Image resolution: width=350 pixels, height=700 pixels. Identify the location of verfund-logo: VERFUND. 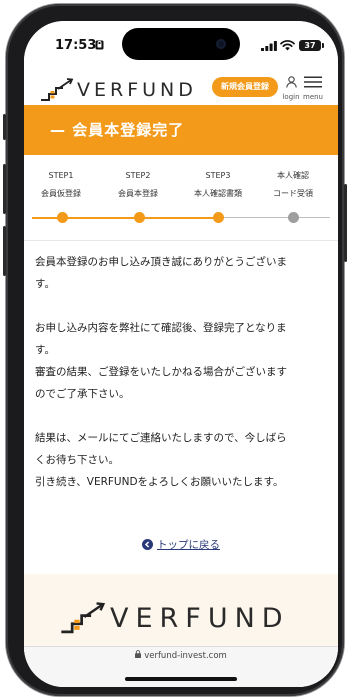
(118, 86).